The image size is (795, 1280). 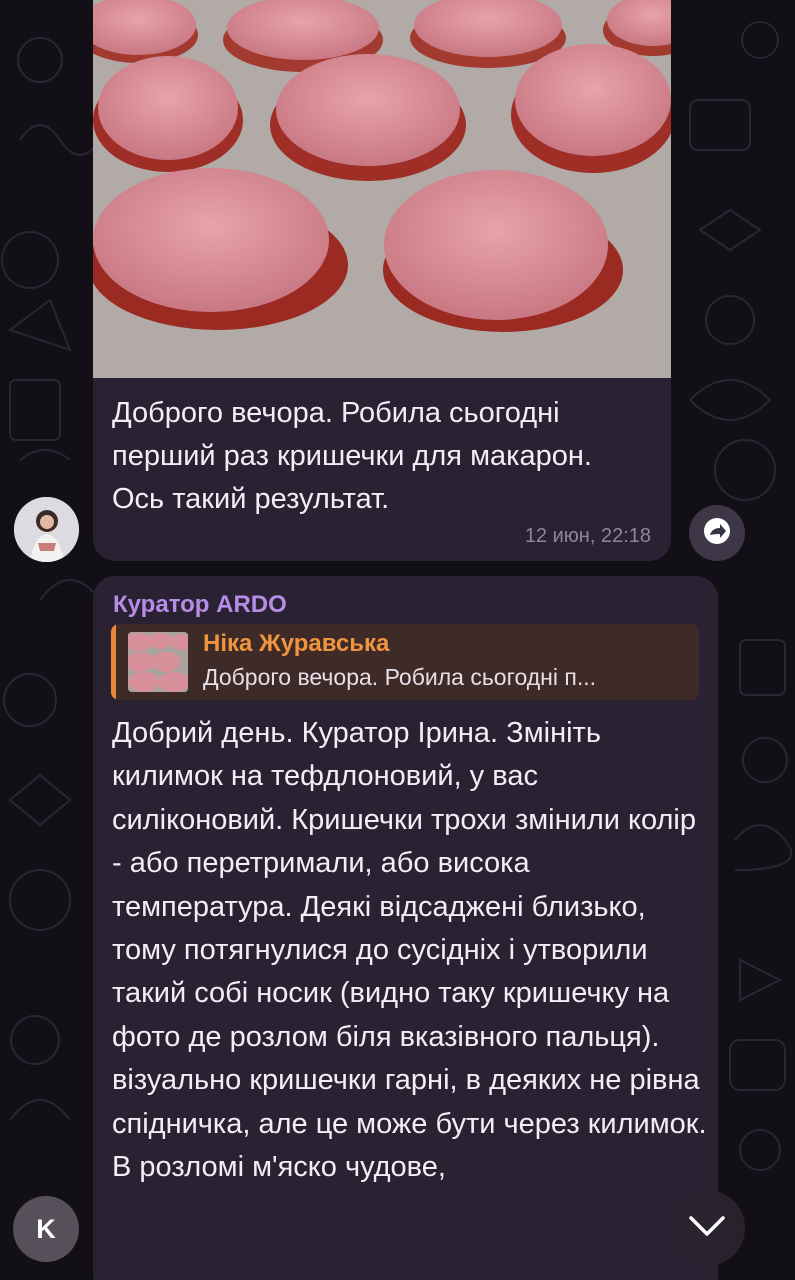 What do you see at coordinates (113, 662) in the screenshot?
I see `quote-accent-bar` at bounding box center [113, 662].